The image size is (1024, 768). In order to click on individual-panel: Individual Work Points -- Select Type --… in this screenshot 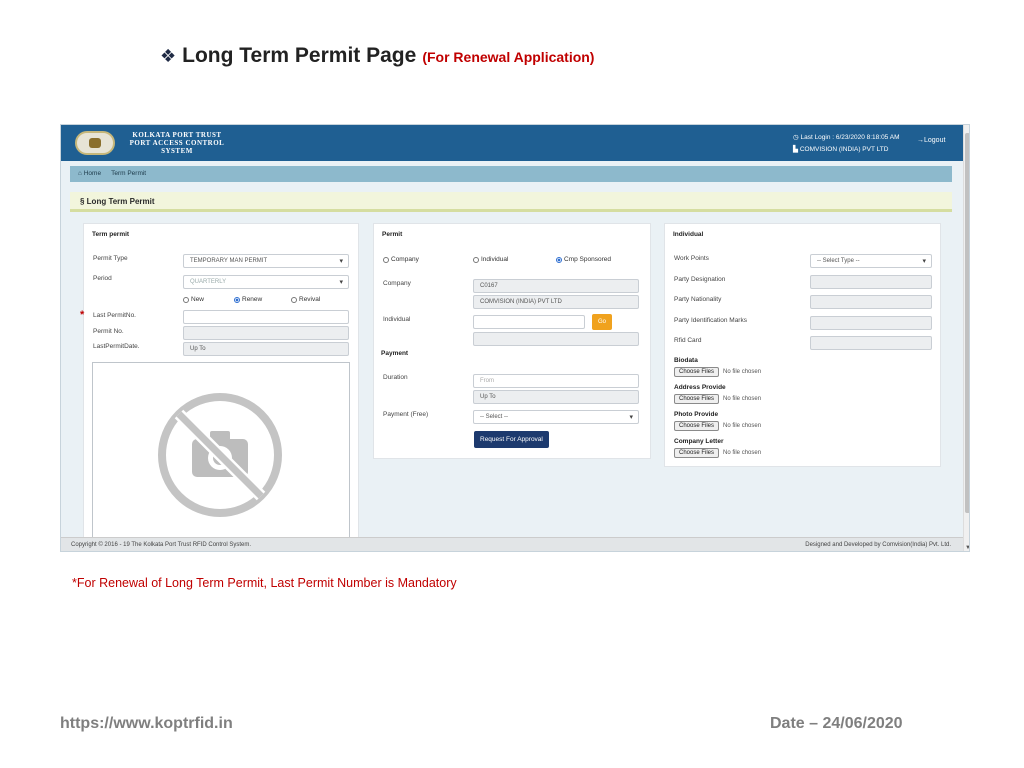, I will do `click(802, 345)`.